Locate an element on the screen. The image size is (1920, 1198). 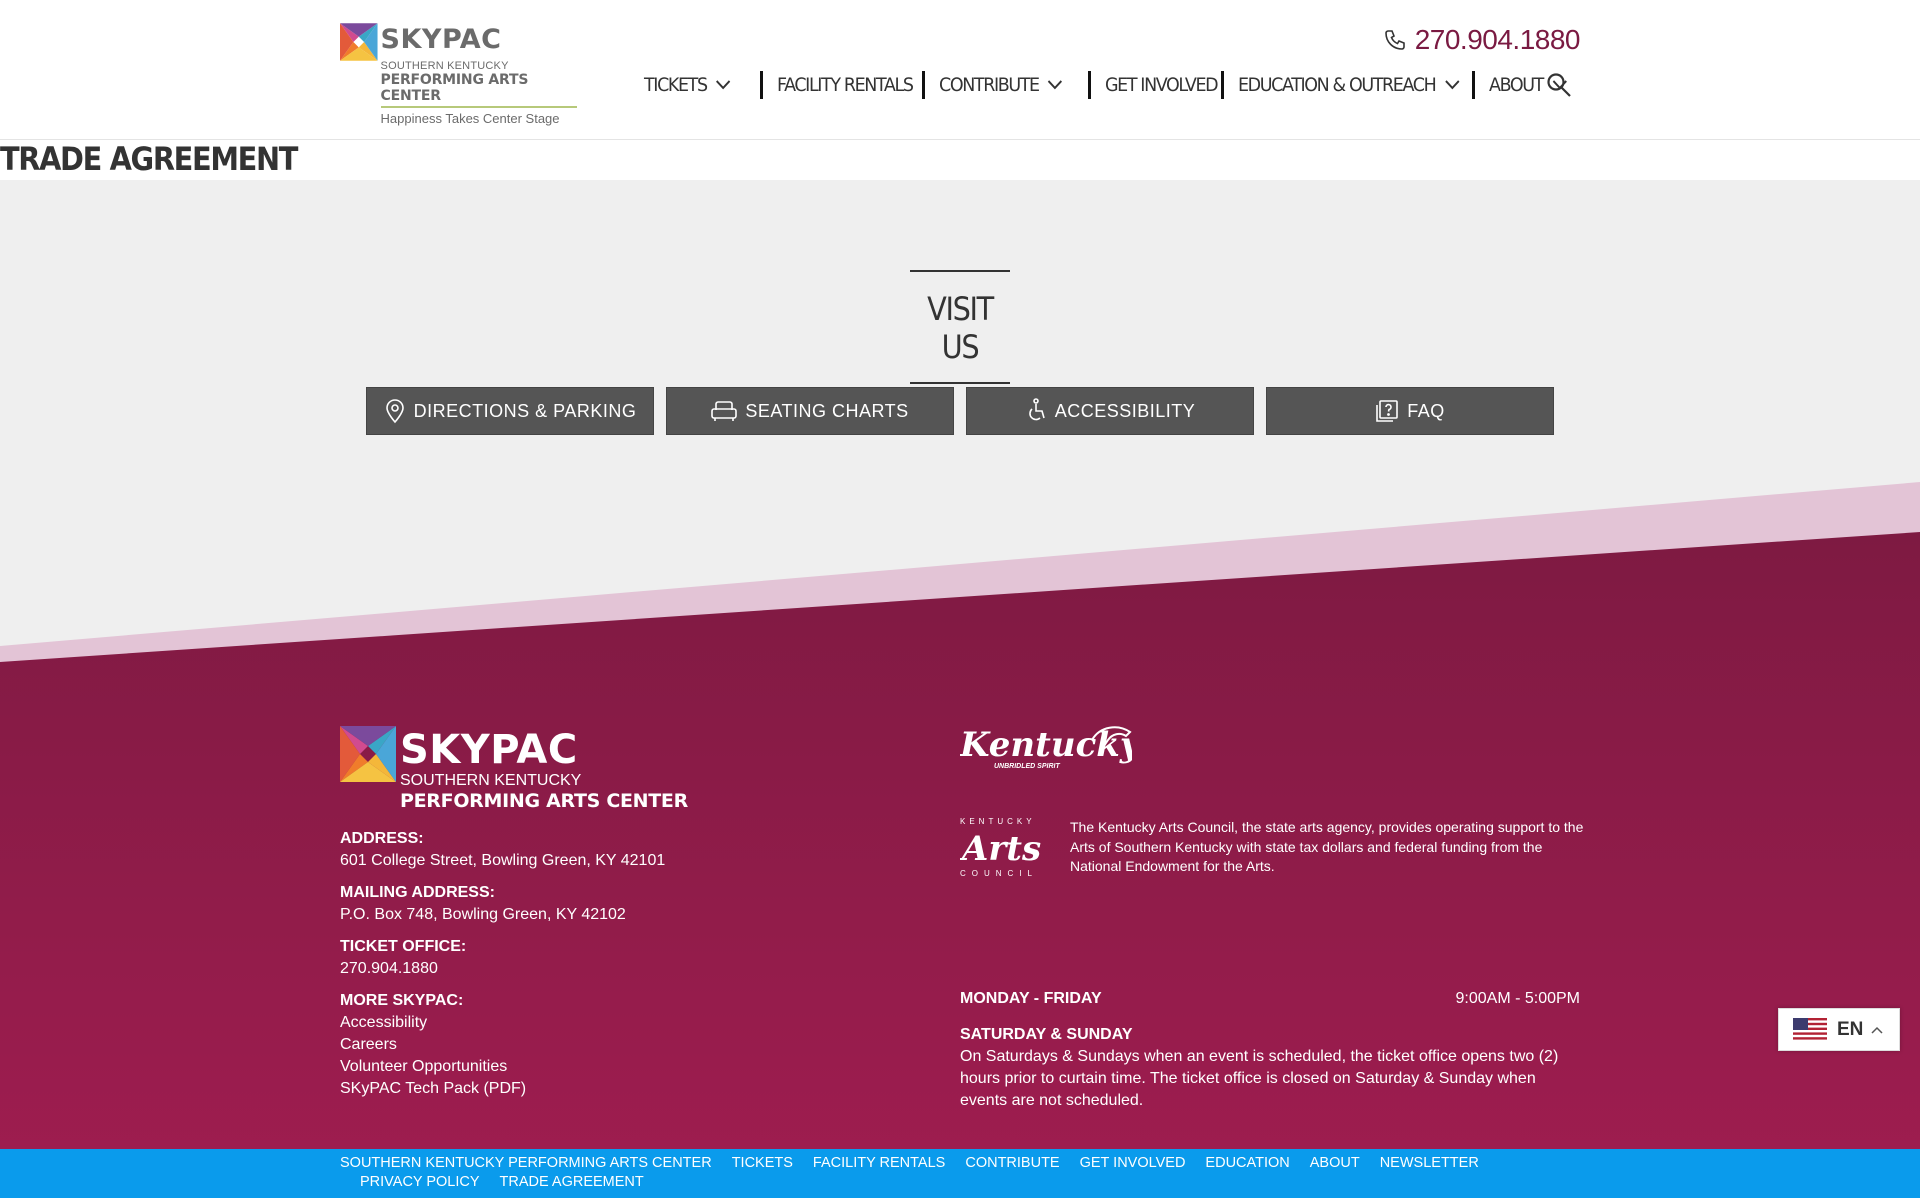
kentucky-wordmark: Kentucky is located at coordinates (1046, 745).